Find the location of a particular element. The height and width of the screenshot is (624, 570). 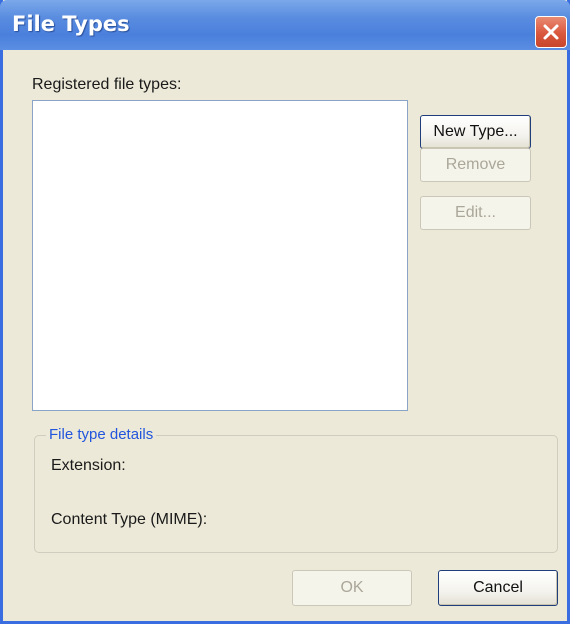

close-button is located at coordinates (551, 32).